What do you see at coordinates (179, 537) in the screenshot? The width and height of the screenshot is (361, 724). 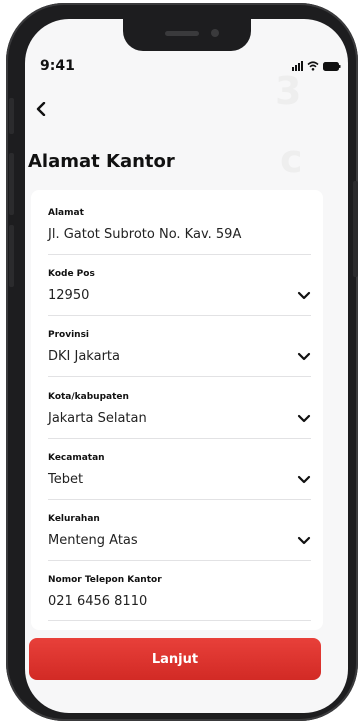 I see `field-kelurahan: Kelurahan Menteng Atas` at bounding box center [179, 537].